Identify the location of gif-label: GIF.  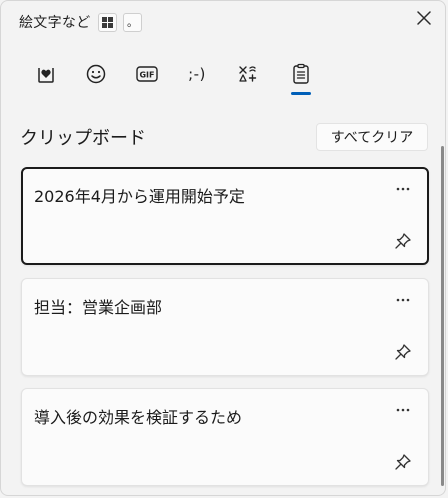
(146, 75).